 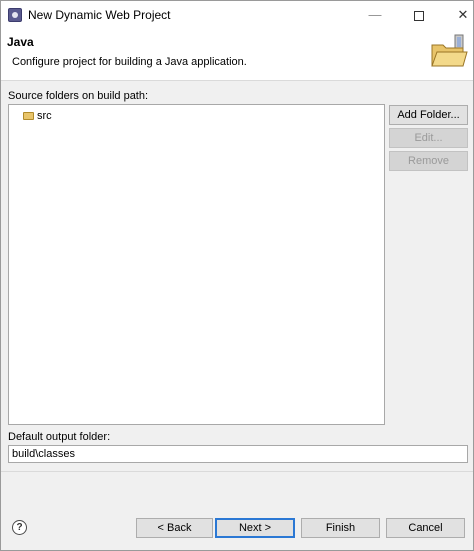 What do you see at coordinates (428, 161) in the screenshot?
I see `remove-button: Remove` at bounding box center [428, 161].